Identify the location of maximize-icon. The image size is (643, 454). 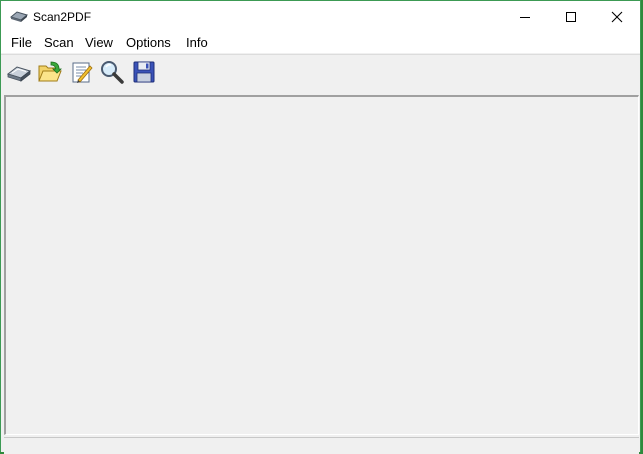
(571, 17).